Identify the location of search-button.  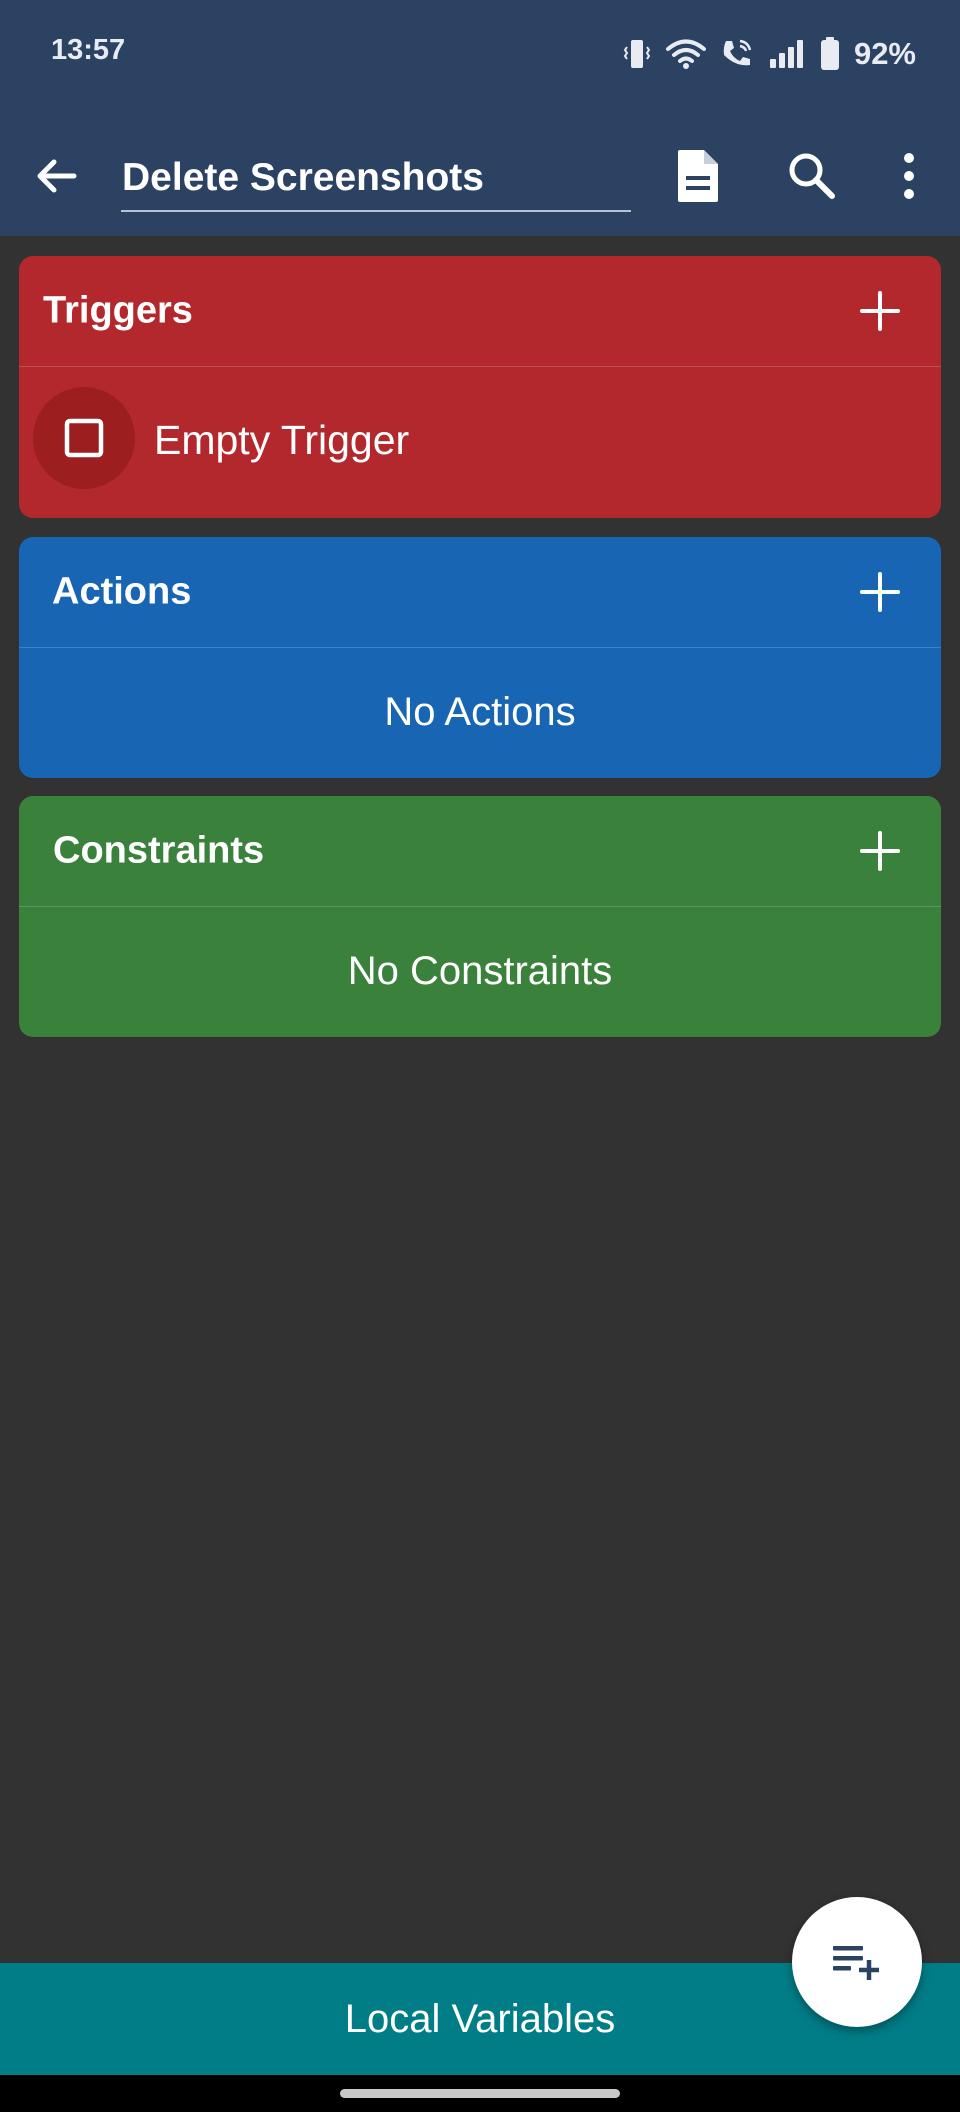
(812, 176).